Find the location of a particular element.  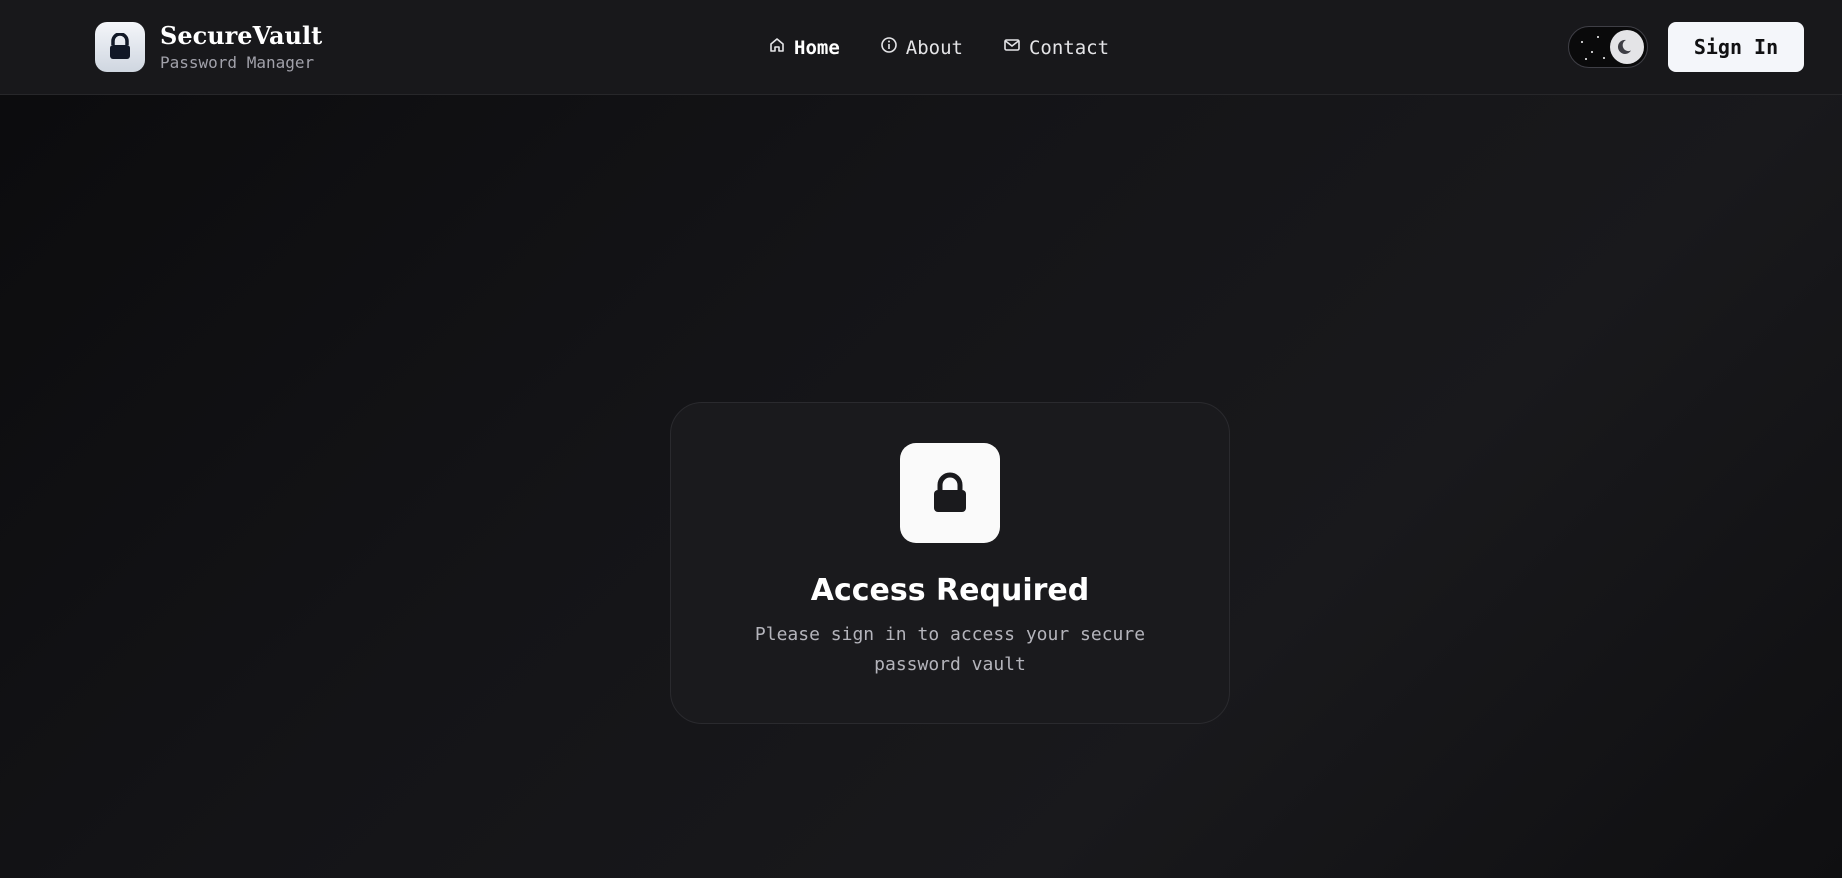

brand: SecureVault Password Manager is located at coordinates (208, 47).